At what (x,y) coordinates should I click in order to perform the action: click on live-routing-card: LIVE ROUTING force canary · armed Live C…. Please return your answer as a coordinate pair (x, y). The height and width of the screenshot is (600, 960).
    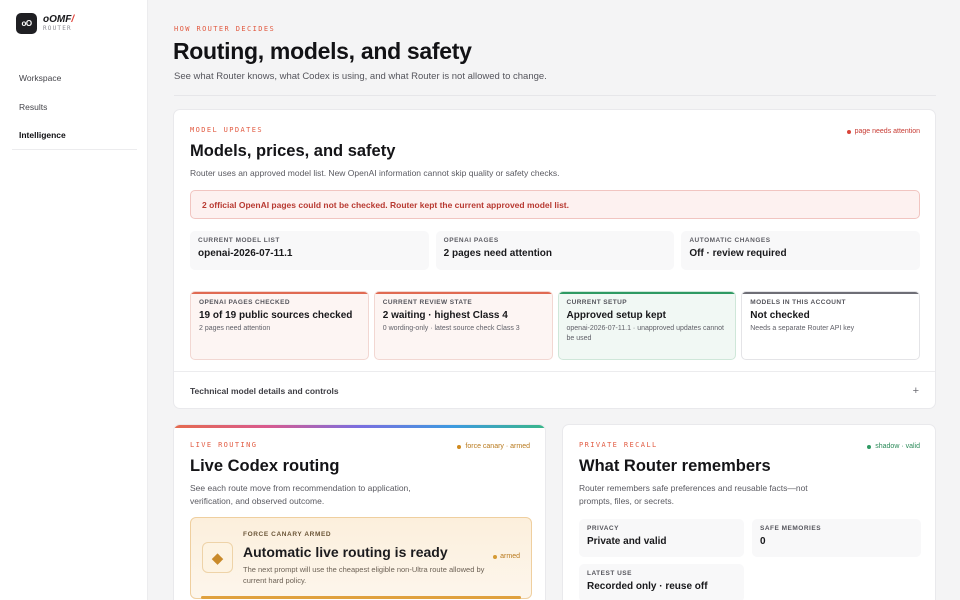
    Looking at the image, I should click on (359, 512).